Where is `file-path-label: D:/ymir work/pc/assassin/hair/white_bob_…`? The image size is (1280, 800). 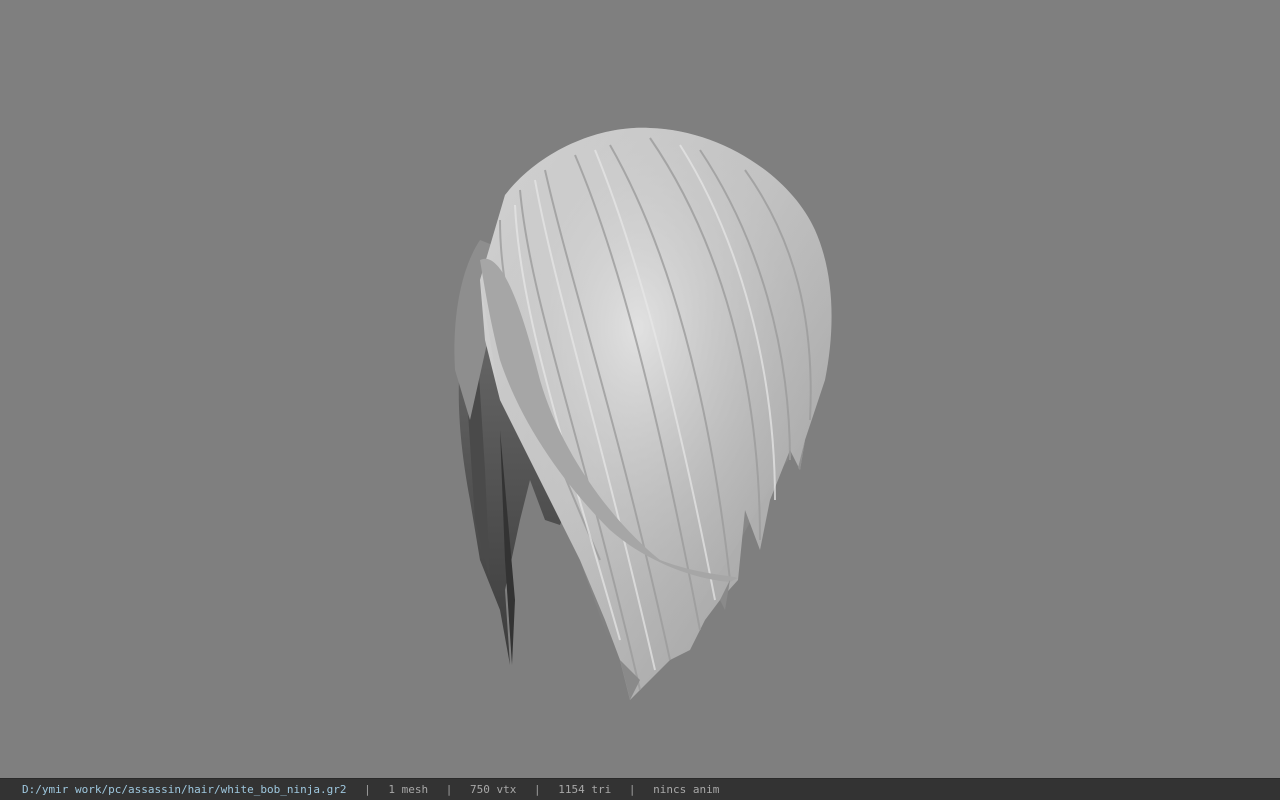 file-path-label: D:/ymir work/pc/assassin/hair/white_bob_… is located at coordinates (184, 789).